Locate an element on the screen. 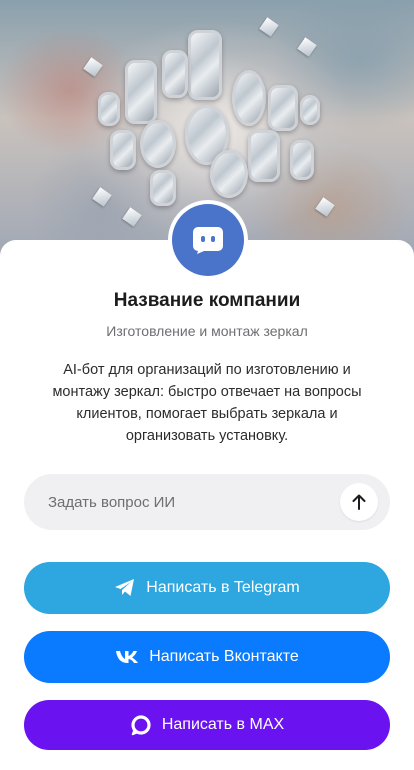 The image size is (414, 770). chat-bot-icon is located at coordinates (208, 240).